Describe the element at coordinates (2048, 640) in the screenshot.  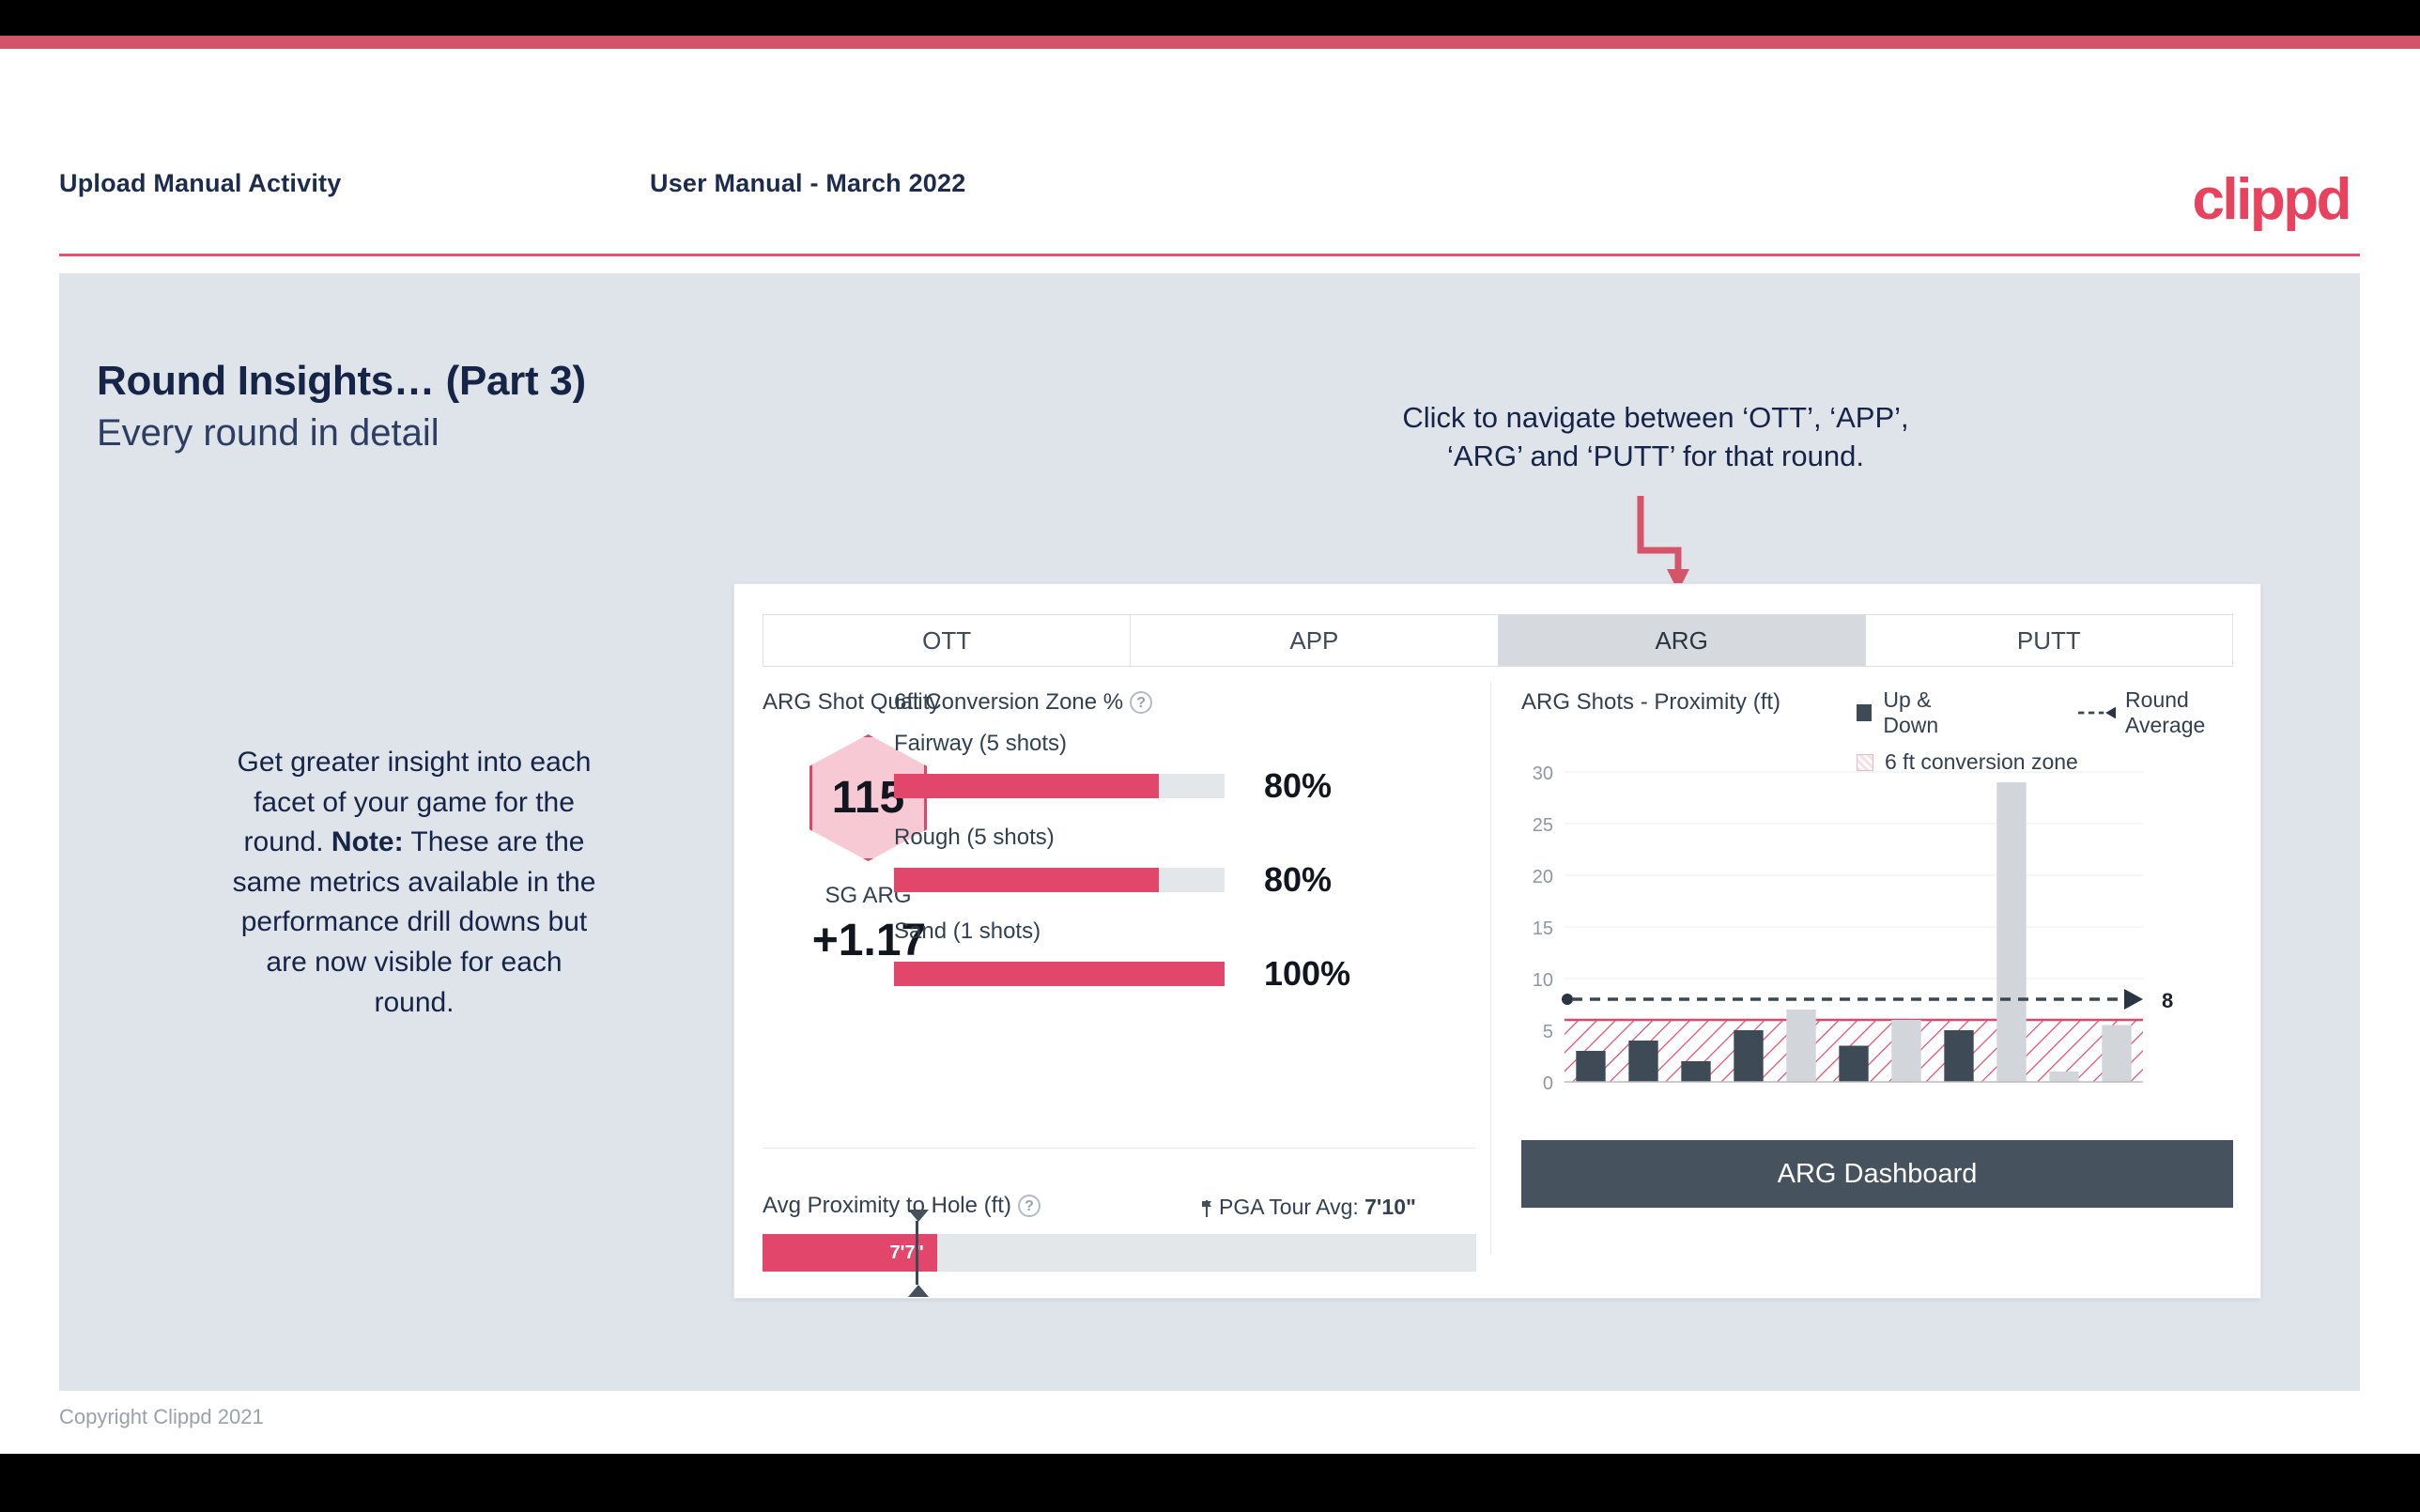
I see `tab-putt: PUTT` at that location.